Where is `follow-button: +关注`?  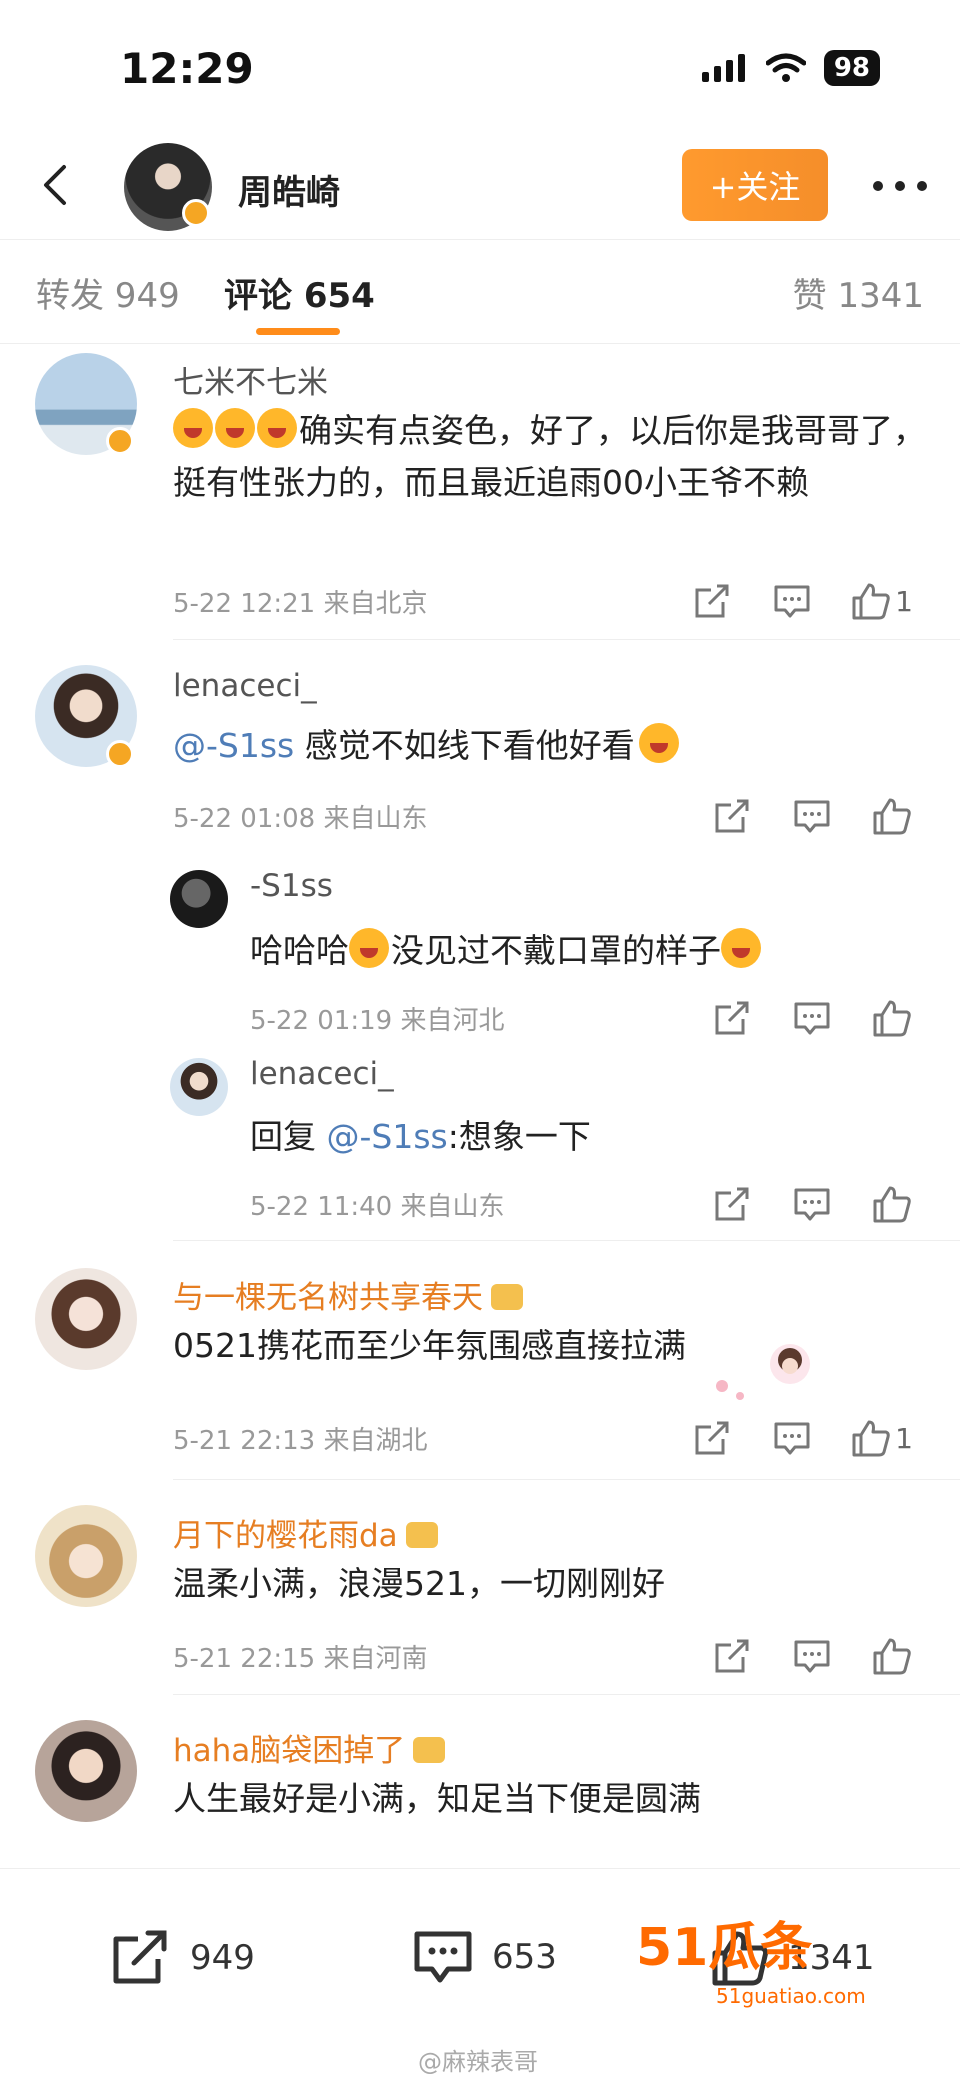
follow-button: +关注 is located at coordinates (755, 185).